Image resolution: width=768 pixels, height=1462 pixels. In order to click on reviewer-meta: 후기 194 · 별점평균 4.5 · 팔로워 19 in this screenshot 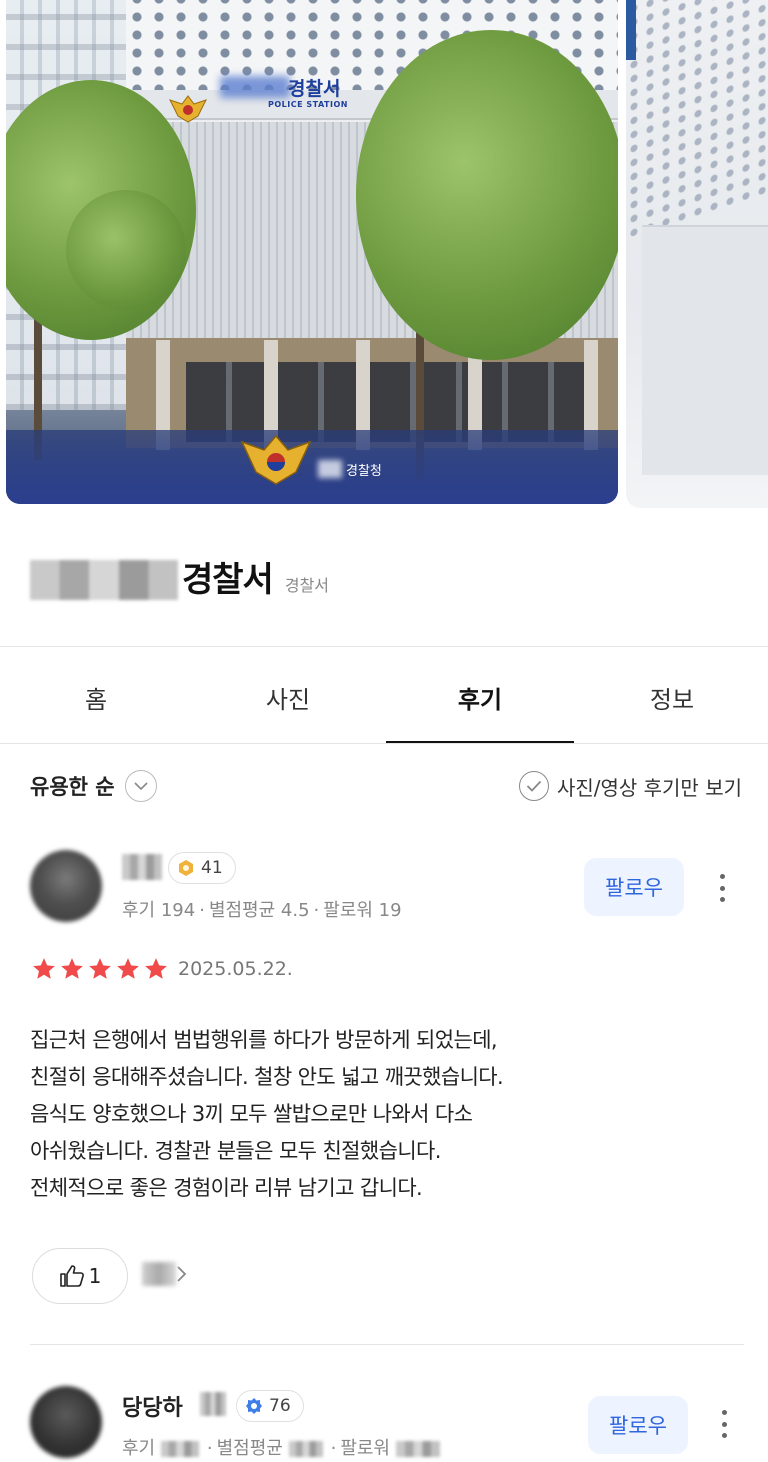, I will do `click(262, 910)`.